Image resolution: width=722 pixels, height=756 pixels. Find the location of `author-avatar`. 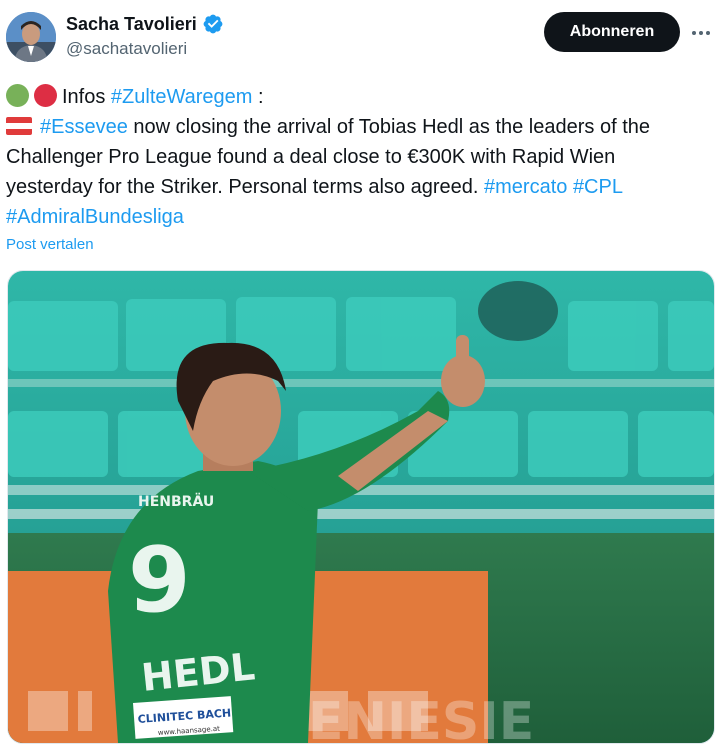

author-avatar is located at coordinates (31, 37).